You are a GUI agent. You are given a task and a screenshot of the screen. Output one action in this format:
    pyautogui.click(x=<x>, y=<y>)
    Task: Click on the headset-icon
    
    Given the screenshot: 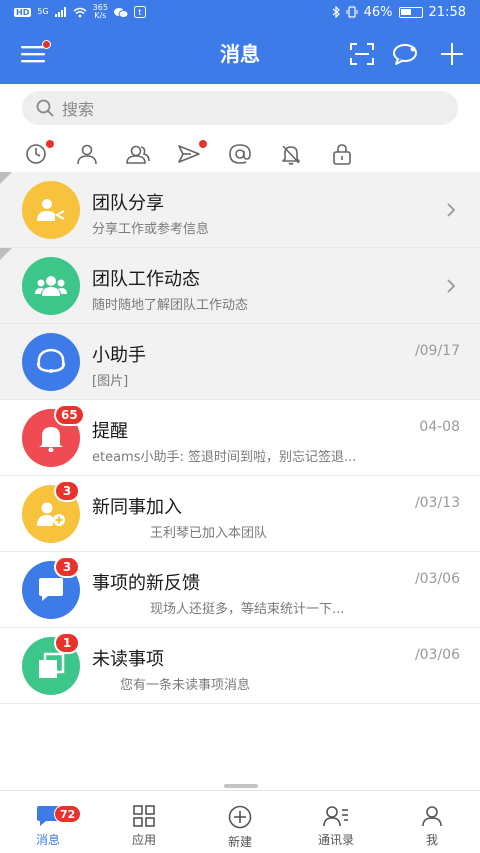 What is the action you would take?
    pyautogui.click(x=51, y=360)
    